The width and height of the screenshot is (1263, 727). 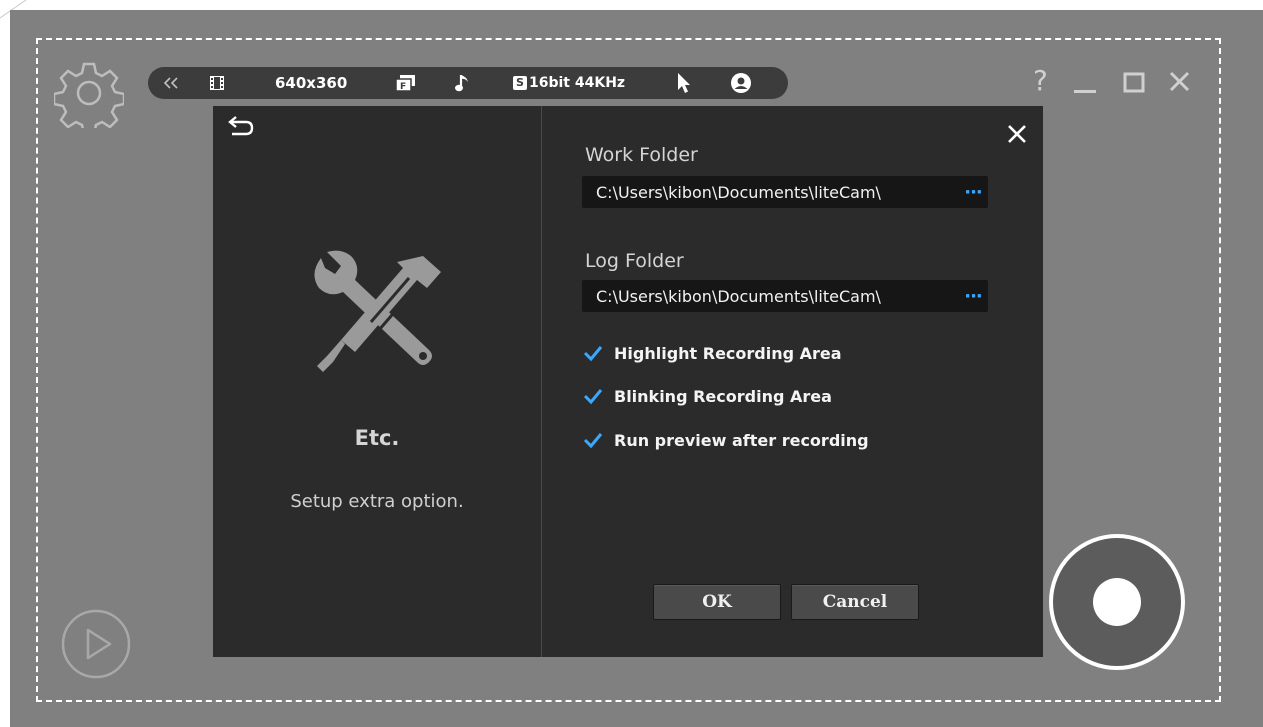 I want to click on help-button: ?, so click(x=1040, y=81).